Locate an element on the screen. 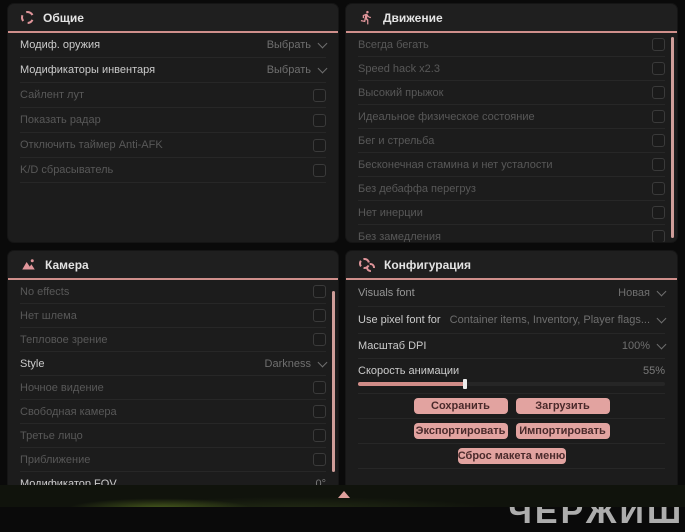  setting-row: Модификаторы инвентаря Выбрать is located at coordinates (174, 70).